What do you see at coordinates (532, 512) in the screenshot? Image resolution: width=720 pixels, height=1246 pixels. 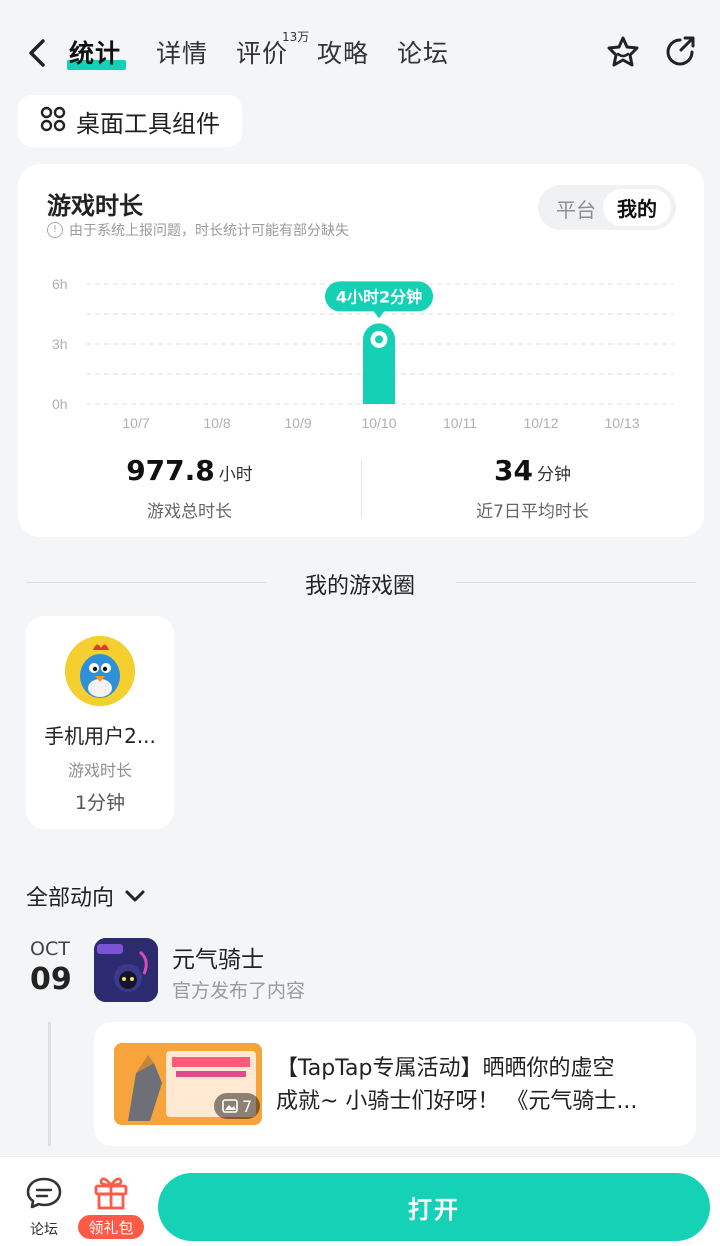 I see `avg-playtime-label: 近7日平均时长` at bounding box center [532, 512].